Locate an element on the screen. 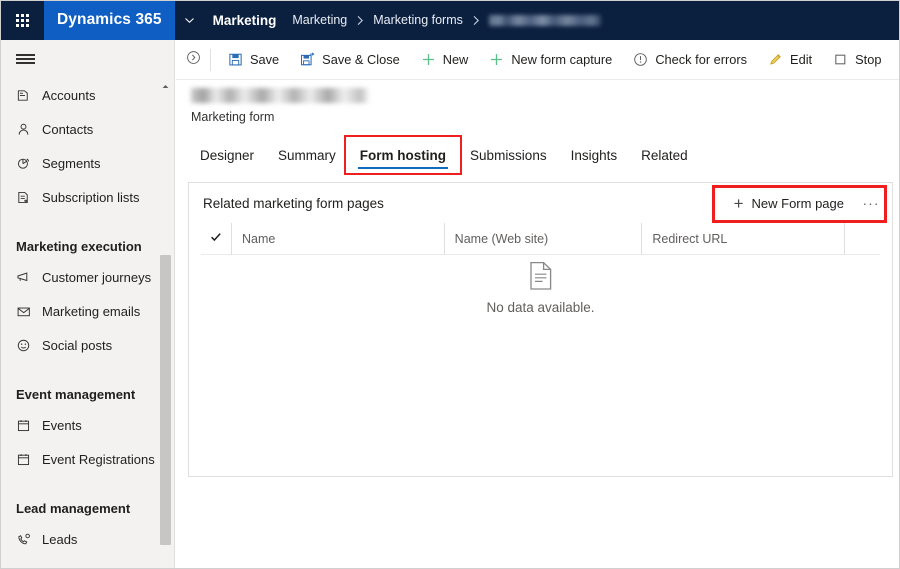 This screenshot has width=900, height=569. sidebar-item-event-registrations: Event Registrations is located at coordinates (87, 459).